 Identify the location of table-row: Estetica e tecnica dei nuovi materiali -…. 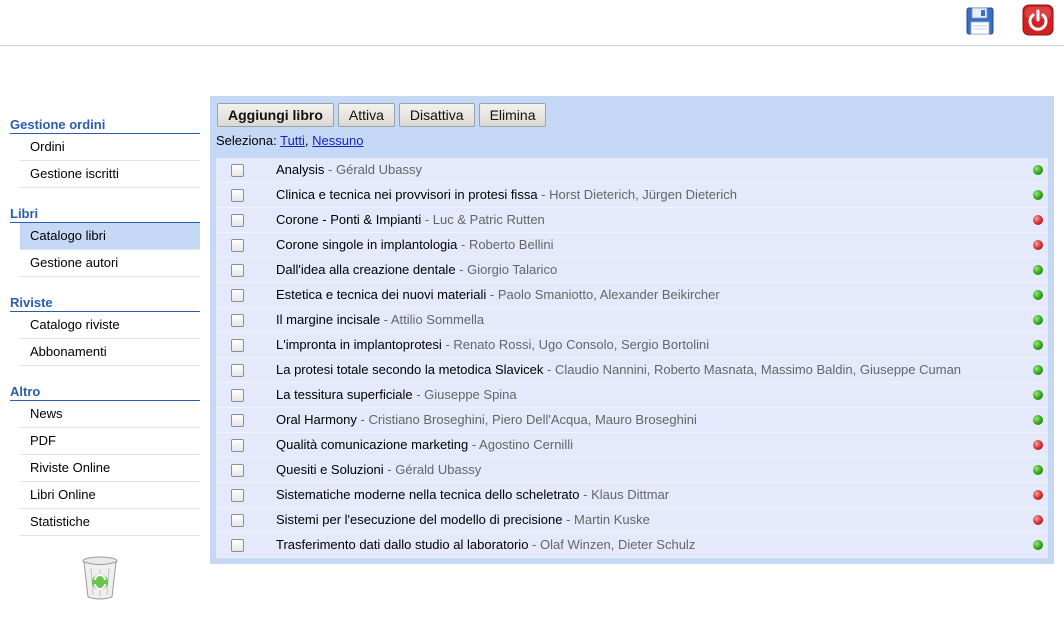
(632, 295).